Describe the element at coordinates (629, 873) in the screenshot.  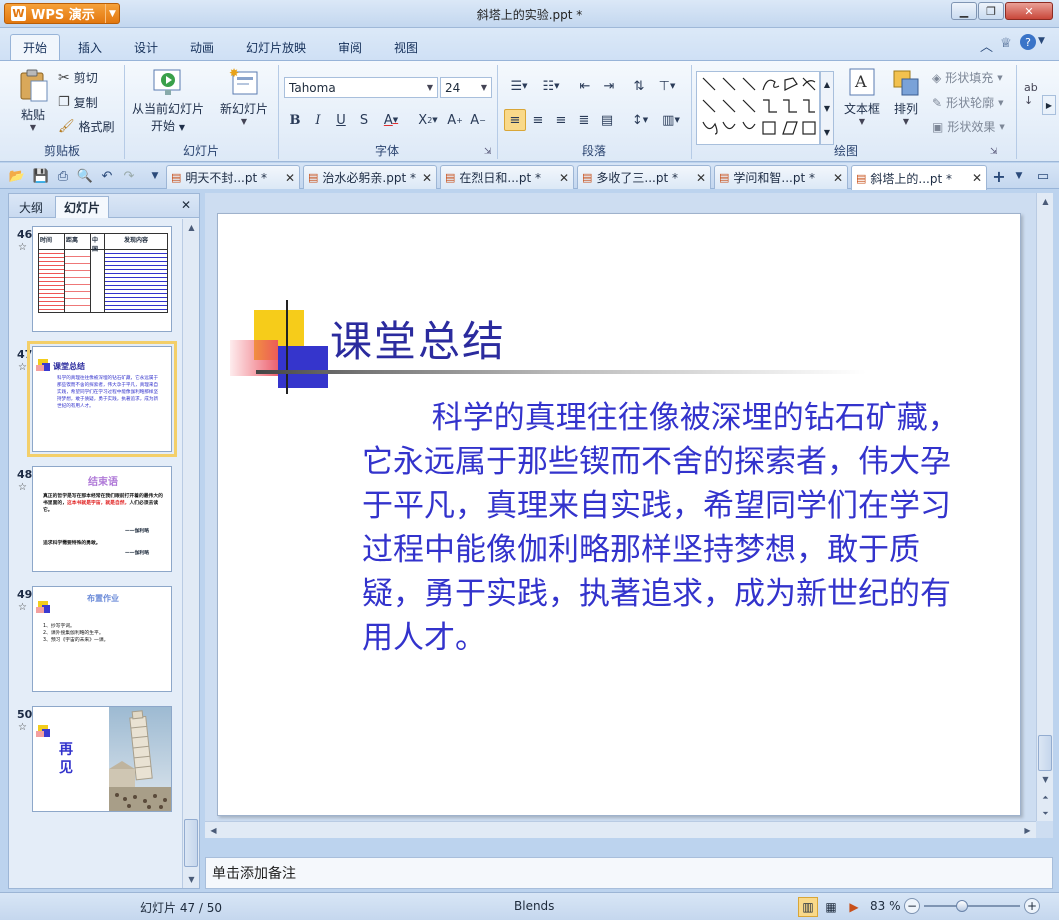
I see `notes-input: 单击添加备注` at that location.